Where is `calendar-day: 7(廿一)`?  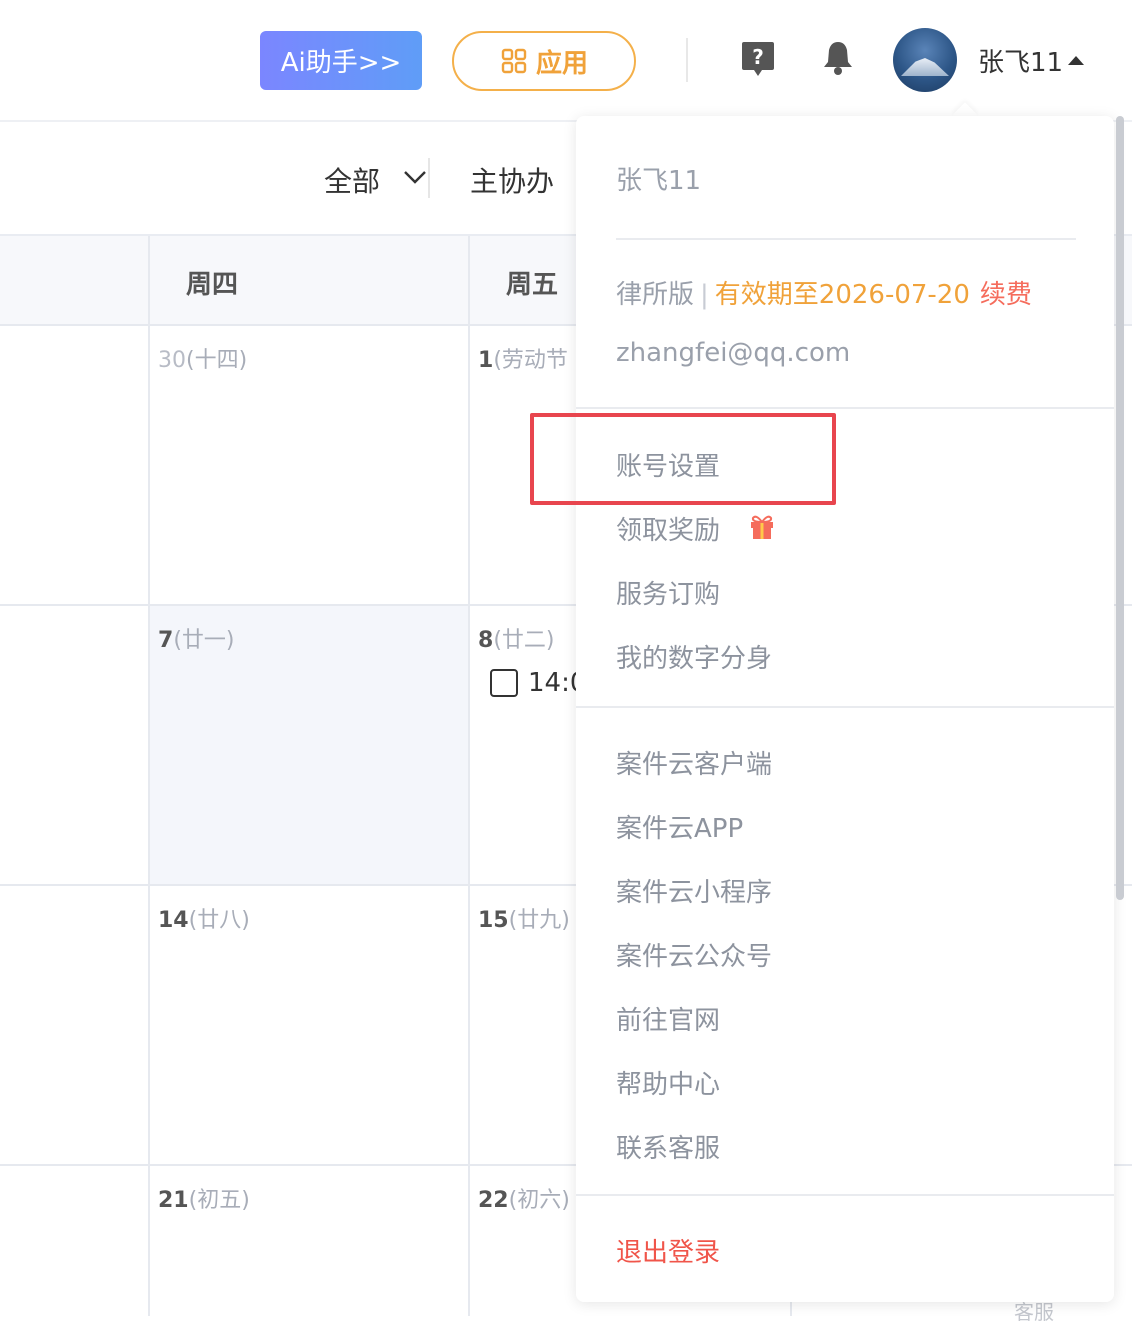 calendar-day: 7(廿一) is located at coordinates (196, 638).